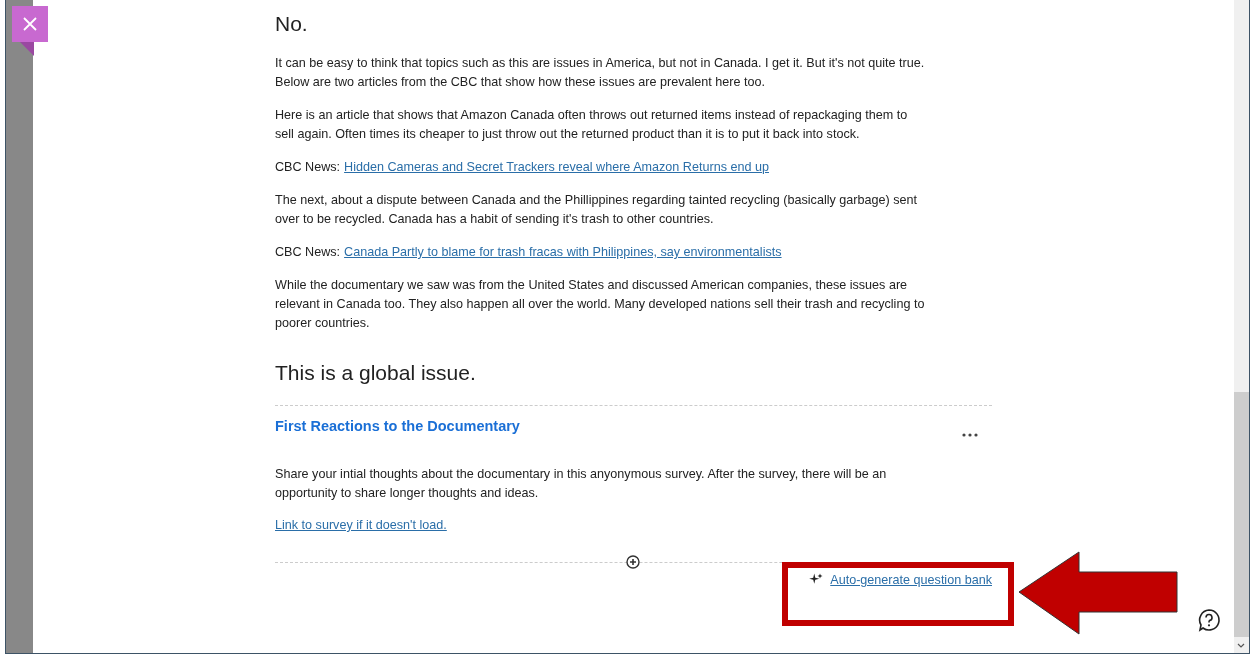 The image size is (1255, 664). What do you see at coordinates (556, 167) in the screenshot?
I see `article-link: Hidden Cameras and Secret Trackers reveal where Amazon Returns end up` at bounding box center [556, 167].